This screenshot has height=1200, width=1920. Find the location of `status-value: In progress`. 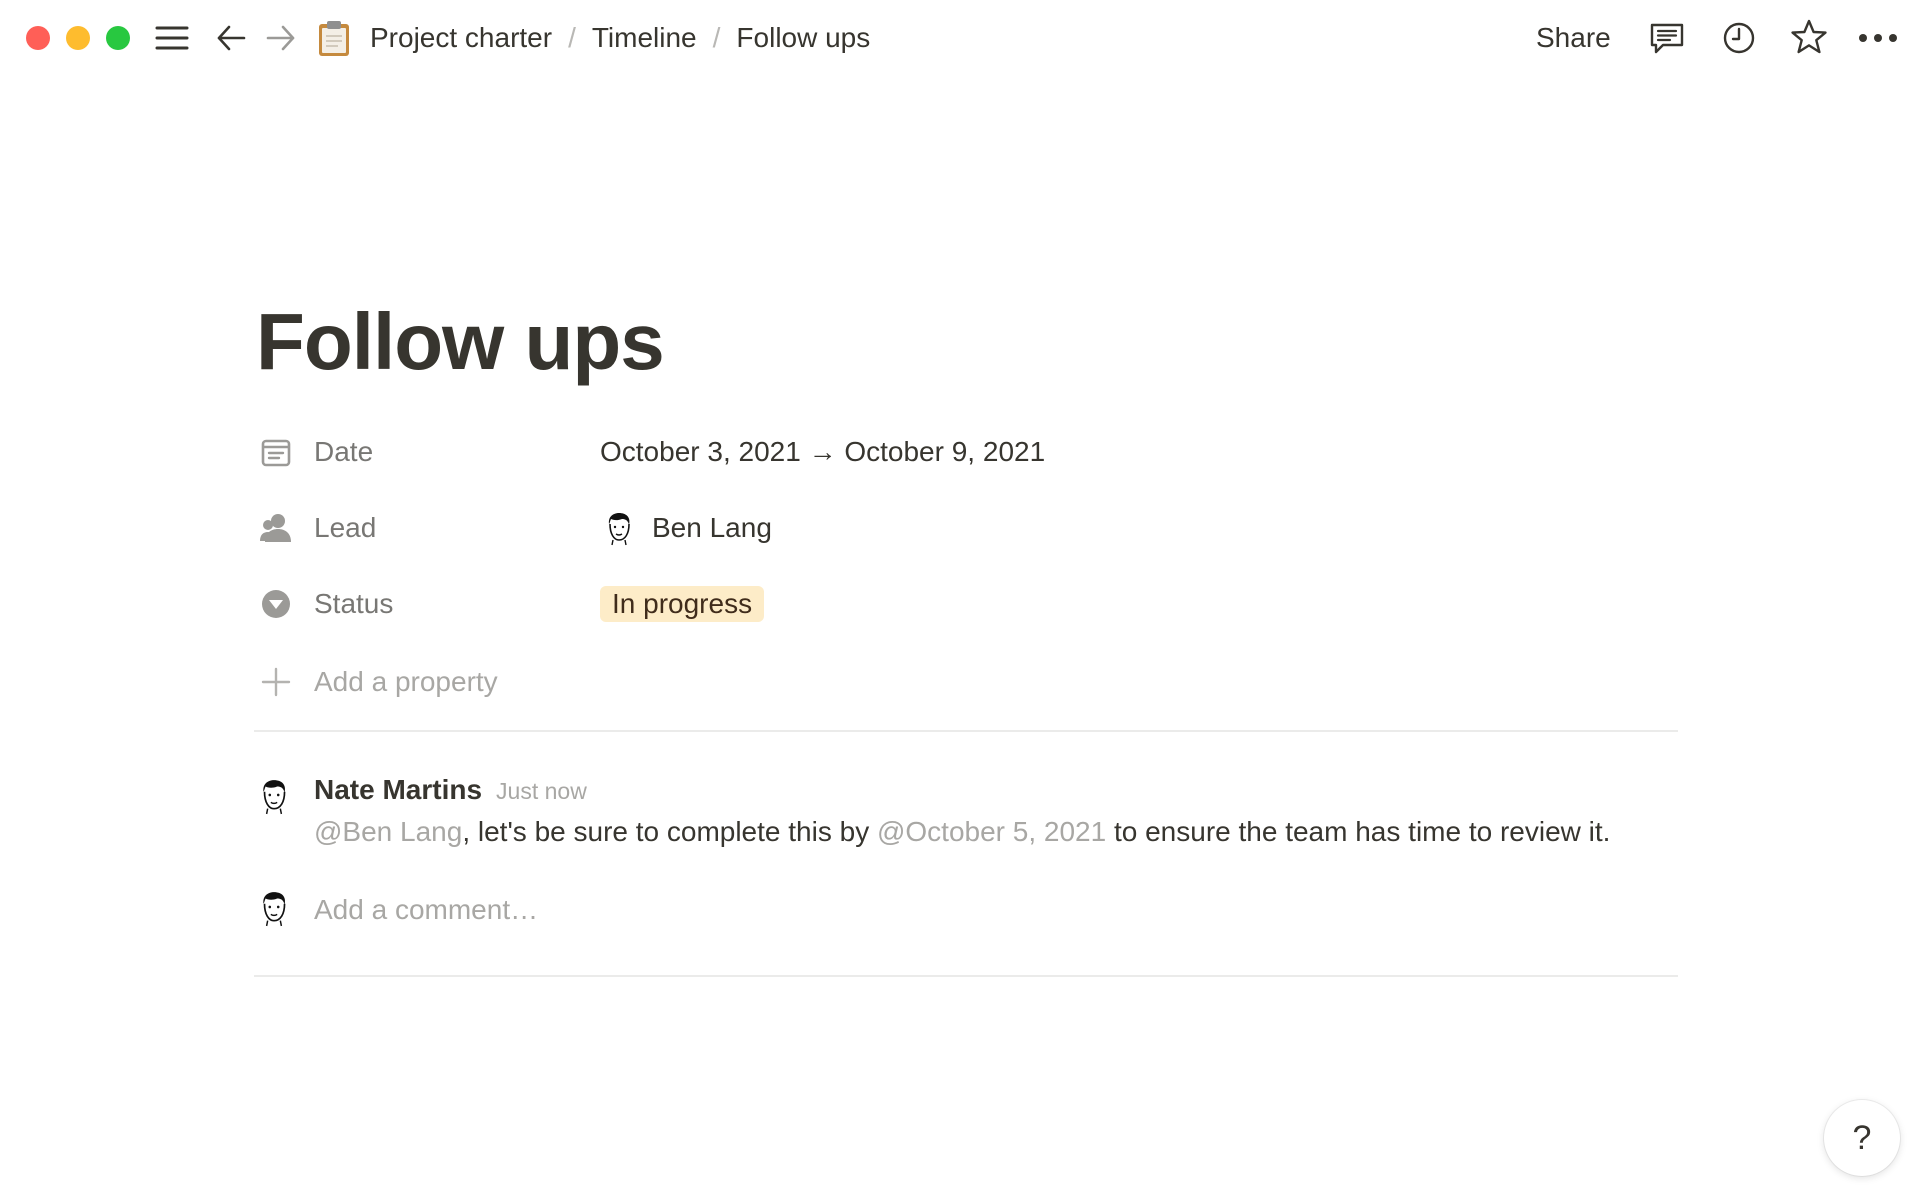

status-value: In progress is located at coordinates (682, 604).